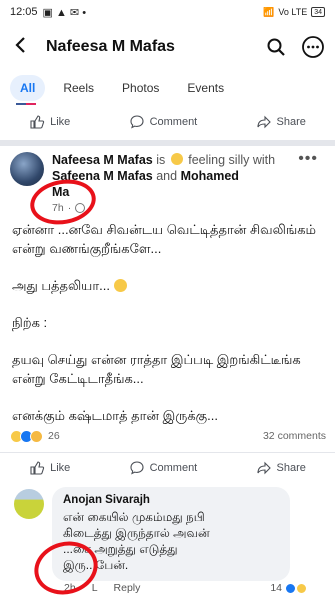 This screenshot has height=597, width=335. I want to click on reaction-summary: 26 32 comments, so click(168, 436).